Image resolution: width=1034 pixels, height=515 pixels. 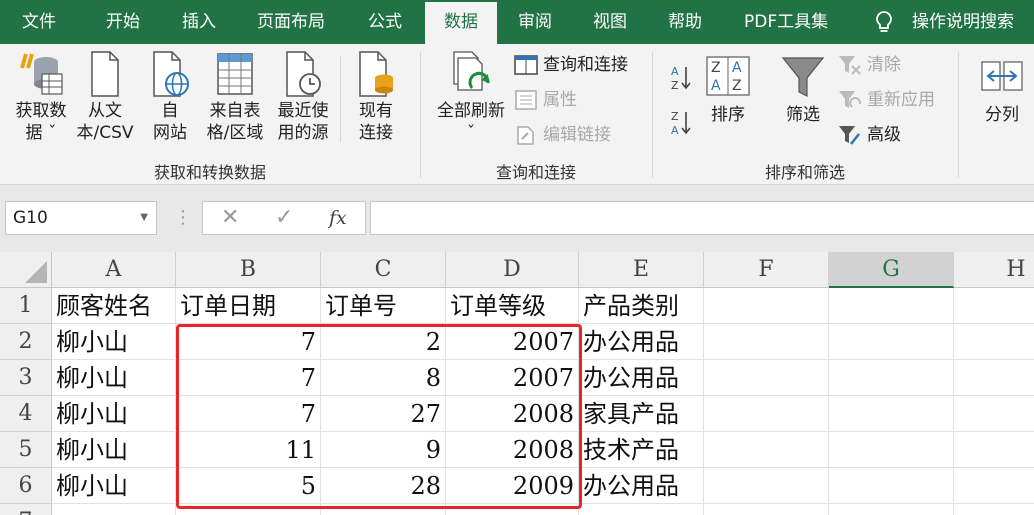 I want to click on sort-ascending-button: A Z, so click(x=681, y=78).